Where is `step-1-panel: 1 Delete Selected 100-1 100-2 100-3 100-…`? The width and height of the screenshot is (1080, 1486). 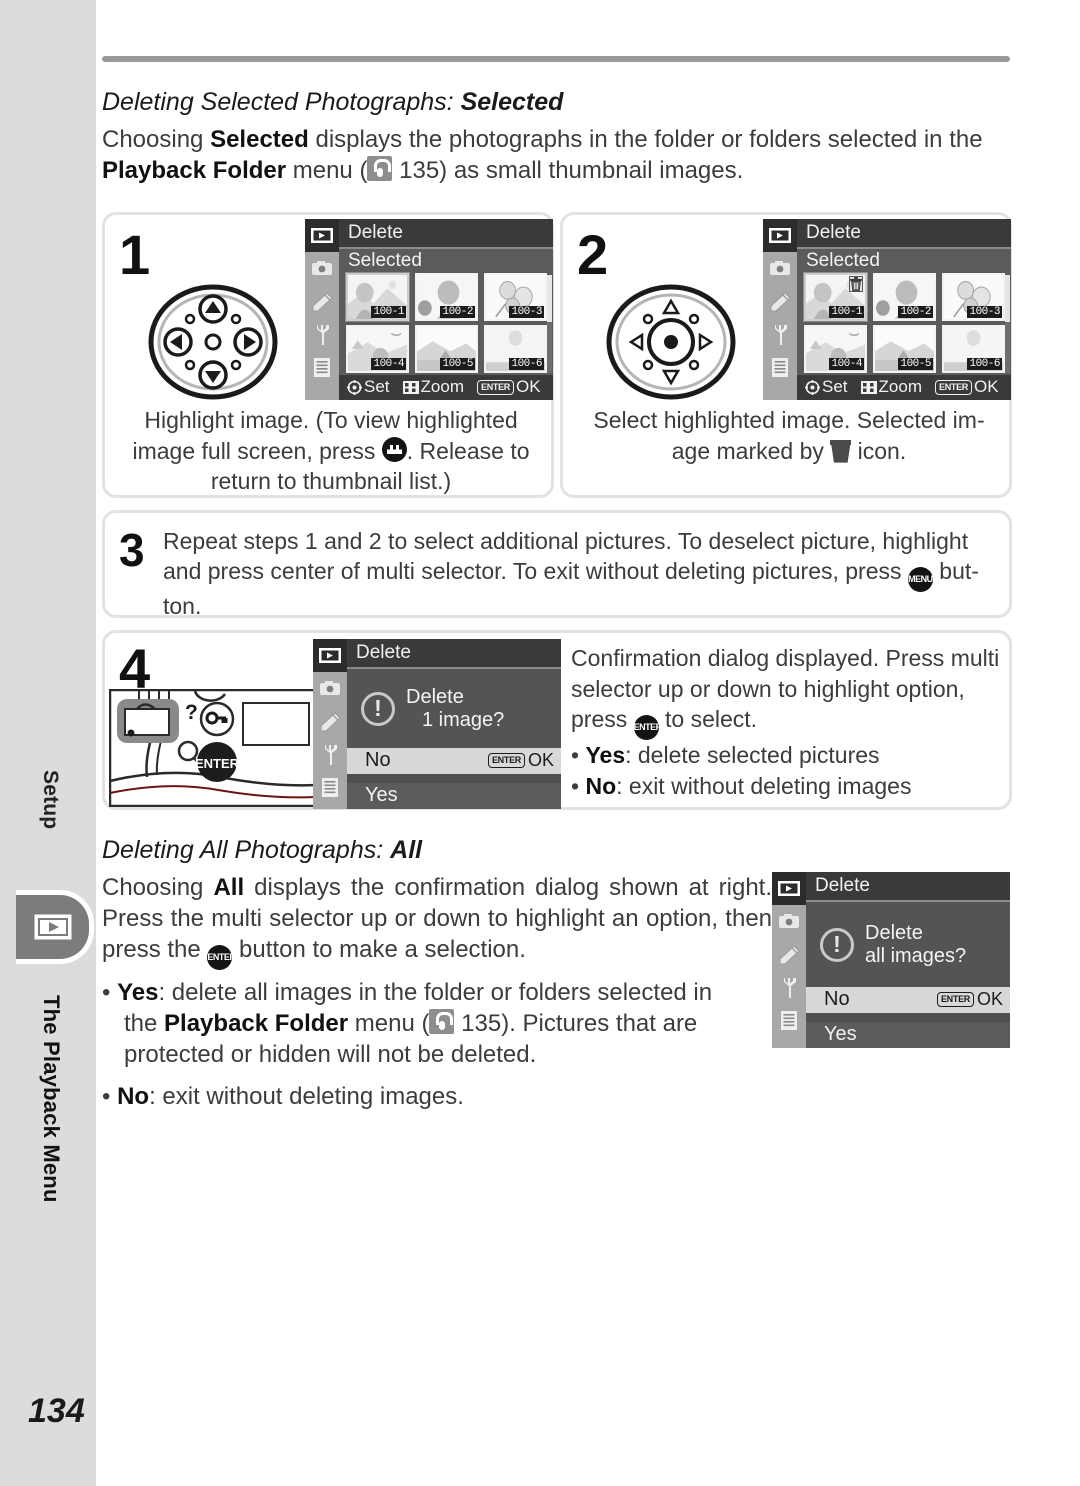 step-1-panel: 1 Delete Selected 100-1 100-2 100-3 100-… is located at coordinates (328, 355).